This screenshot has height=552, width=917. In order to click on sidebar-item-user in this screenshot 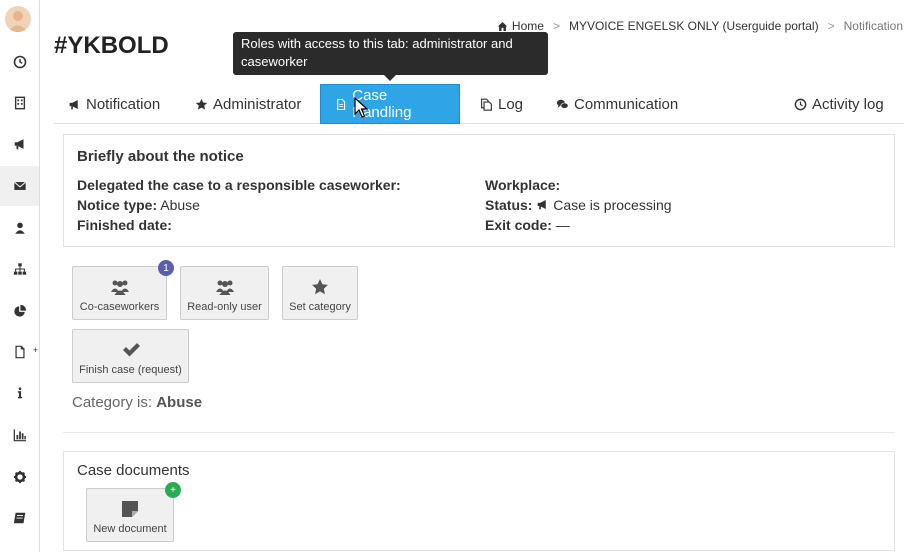, I will do `click(19, 228)`.